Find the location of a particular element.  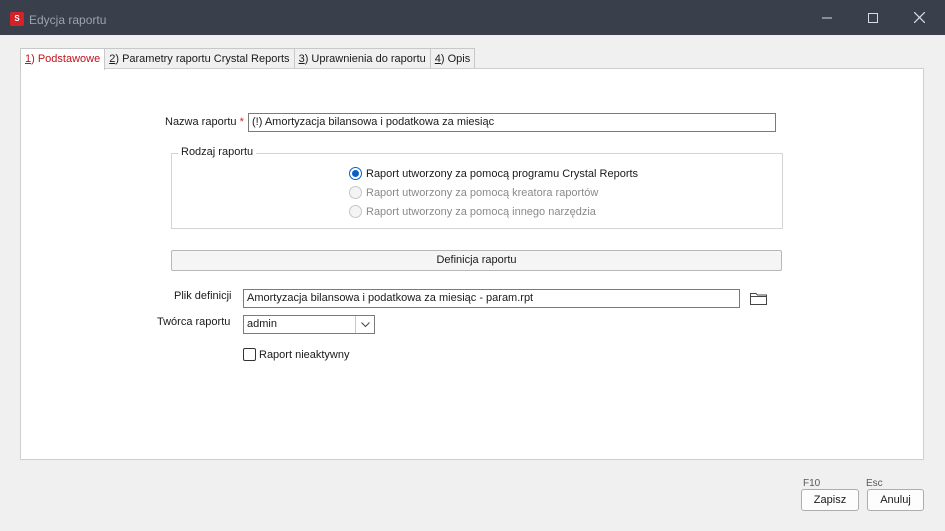

maximize-button is located at coordinates (873, 17).